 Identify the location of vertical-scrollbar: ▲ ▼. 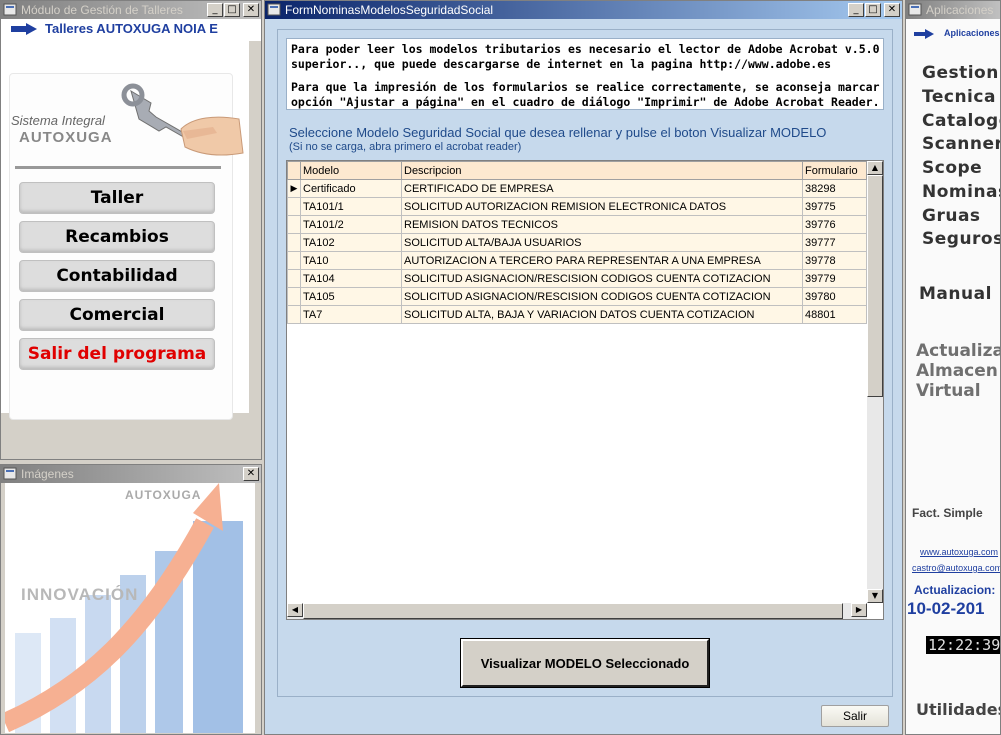
(875, 382).